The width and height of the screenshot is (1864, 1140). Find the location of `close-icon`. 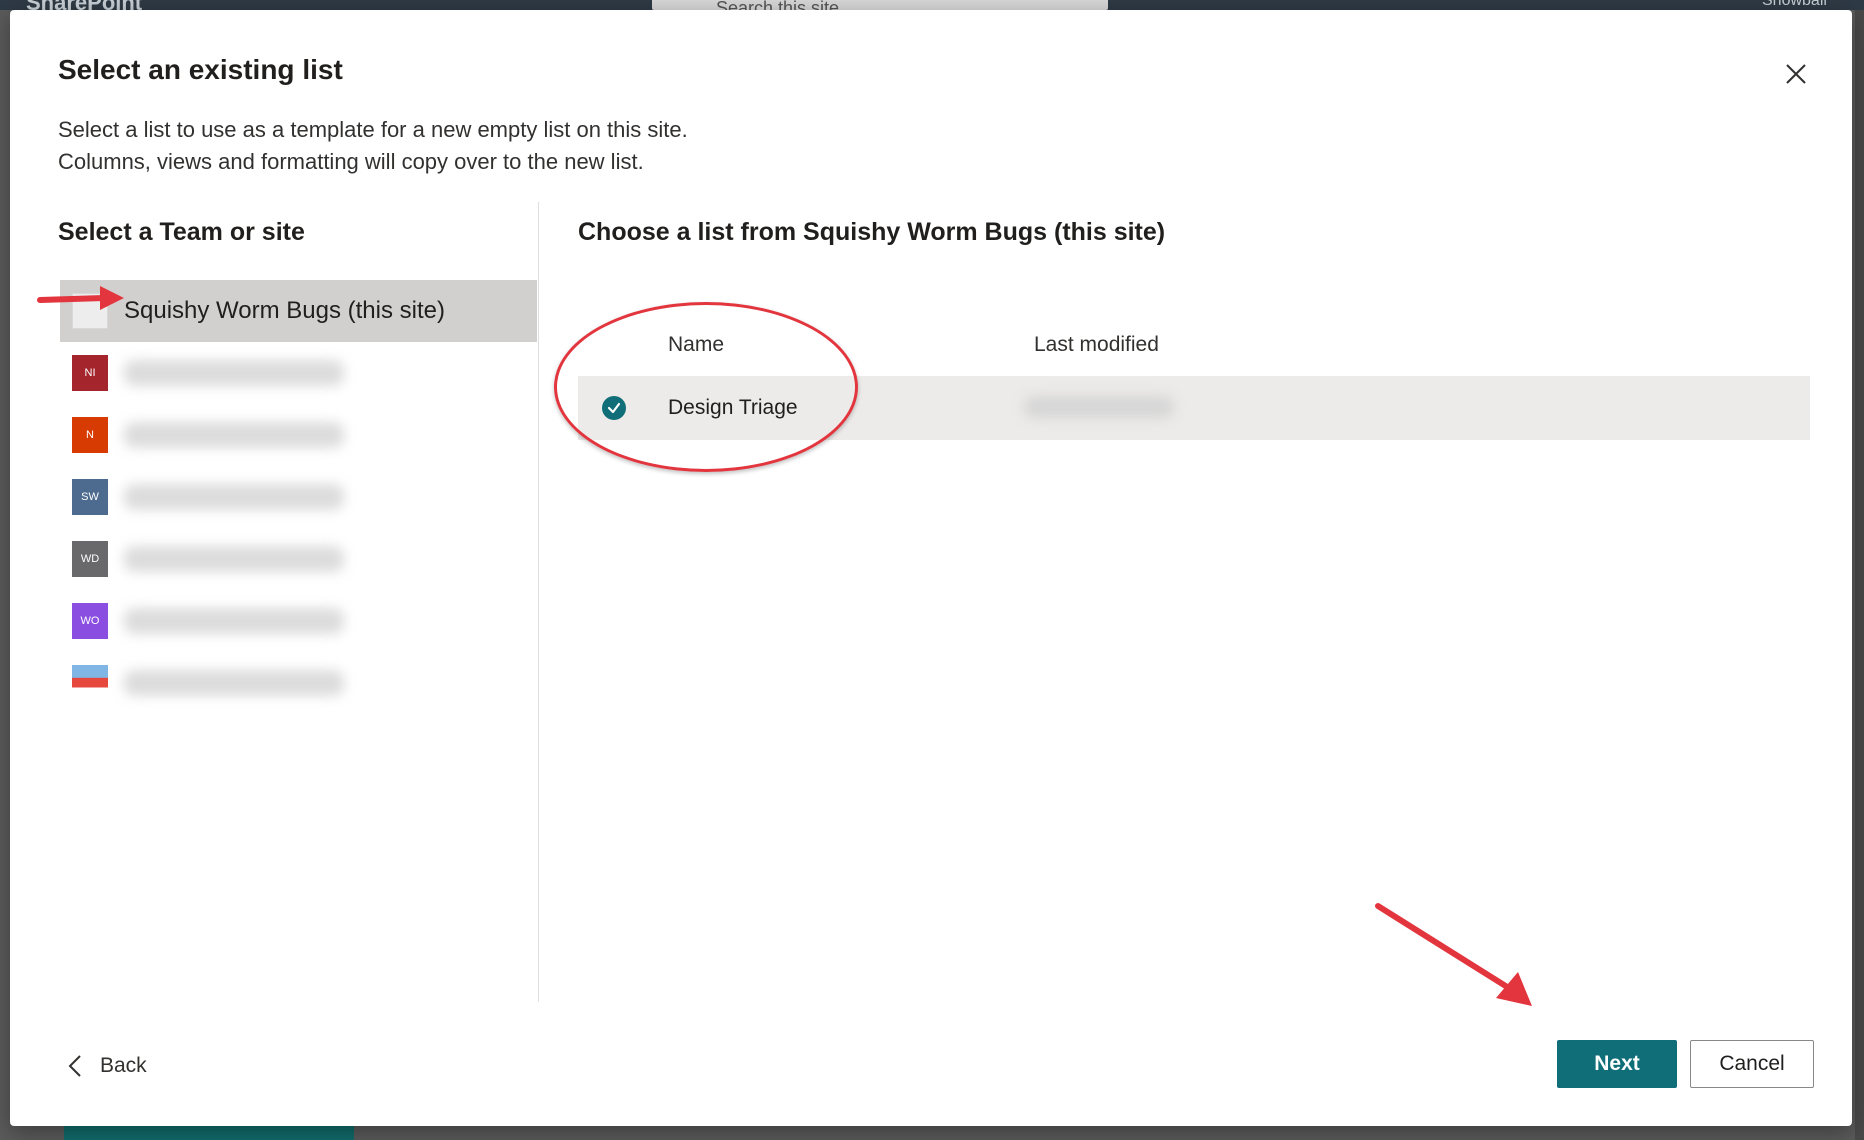

close-icon is located at coordinates (1796, 74).